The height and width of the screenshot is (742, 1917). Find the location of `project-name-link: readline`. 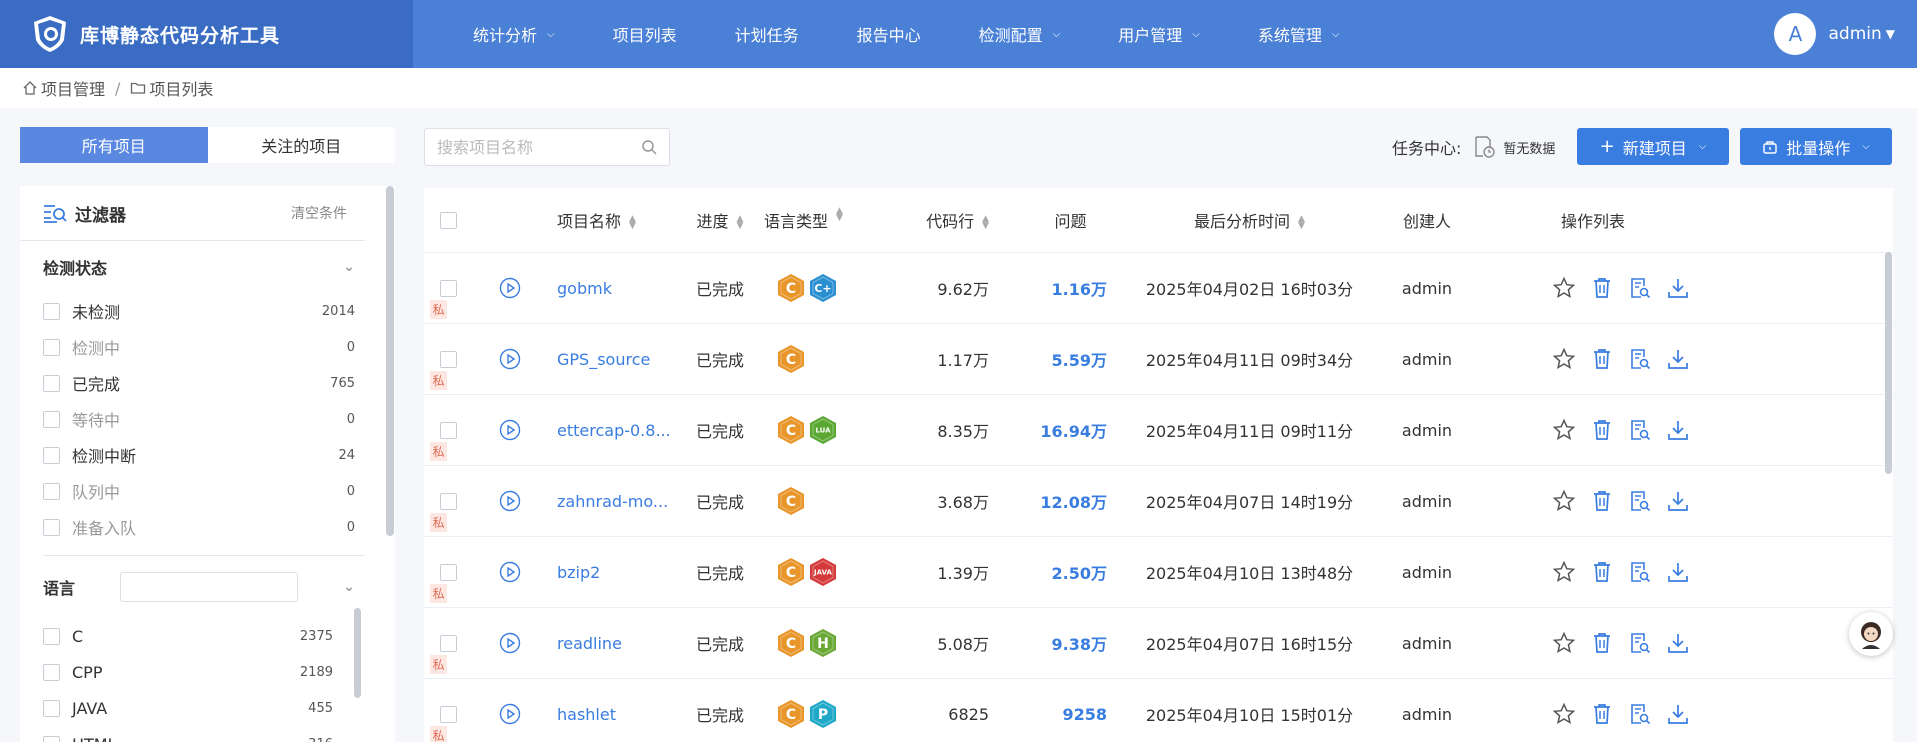

project-name-link: readline is located at coordinates (606, 643).